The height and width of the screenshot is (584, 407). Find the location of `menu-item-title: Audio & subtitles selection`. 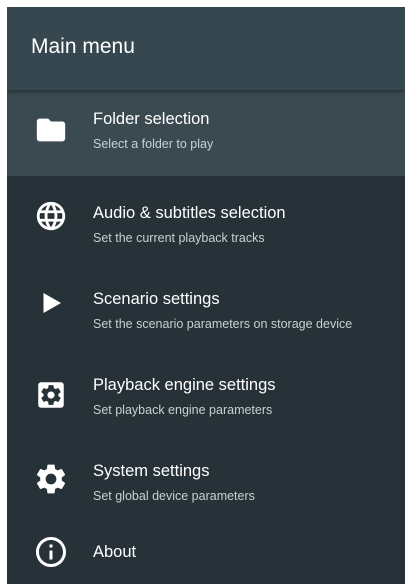

menu-item-title: Audio & subtitles selection is located at coordinates (189, 213).